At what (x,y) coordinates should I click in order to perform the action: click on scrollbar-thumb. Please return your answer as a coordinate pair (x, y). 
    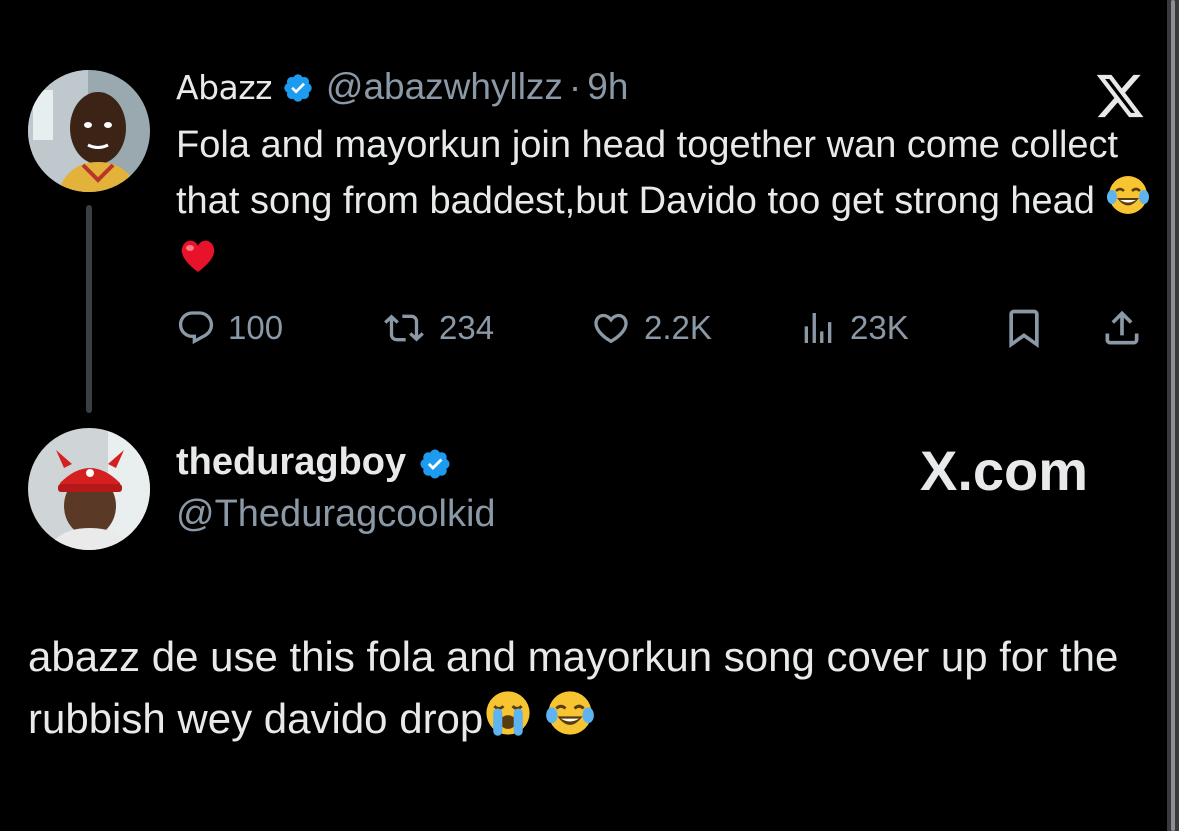
    Looking at the image, I should click on (1173, 415).